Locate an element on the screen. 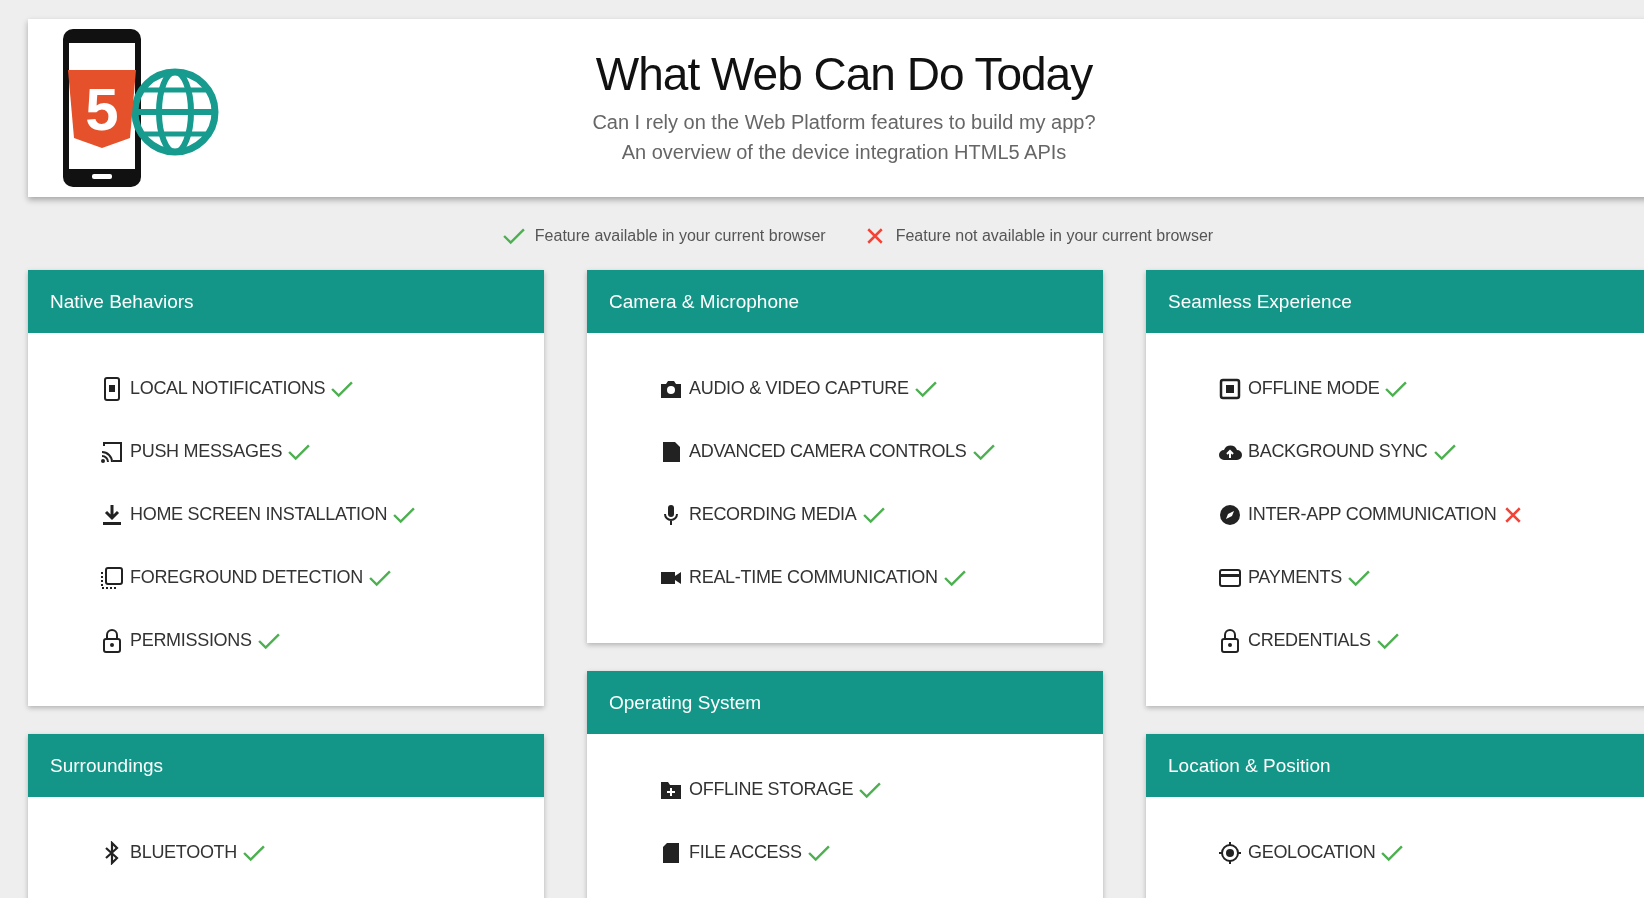  crosshair-icon is located at coordinates (1230, 852).